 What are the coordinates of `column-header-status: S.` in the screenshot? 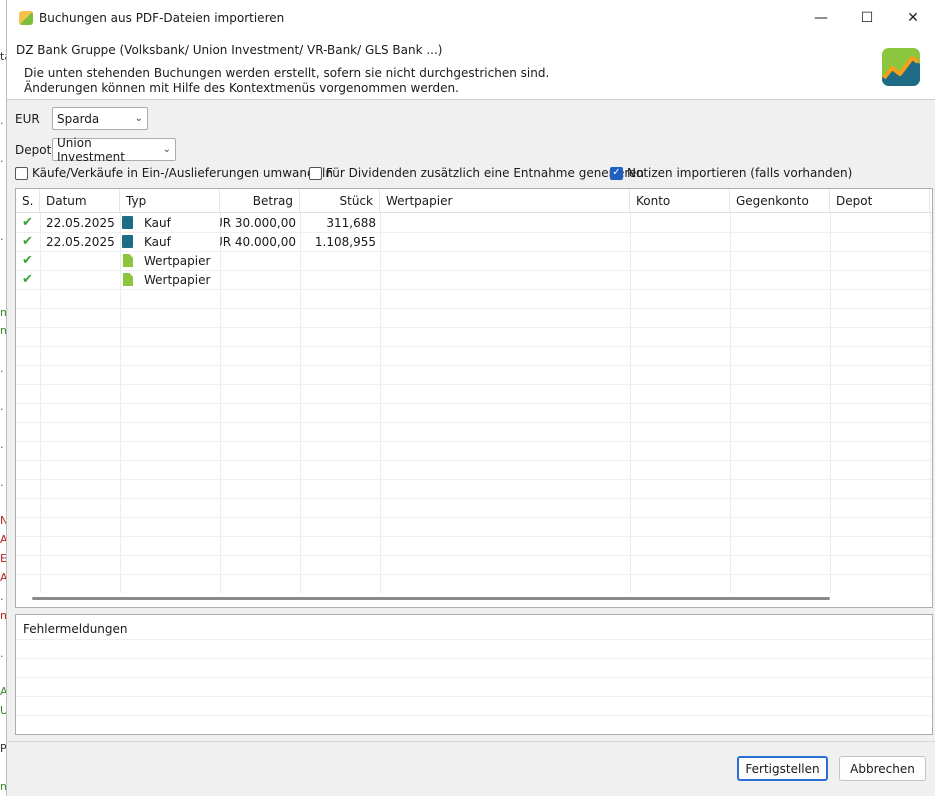 It's located at (28, 201).